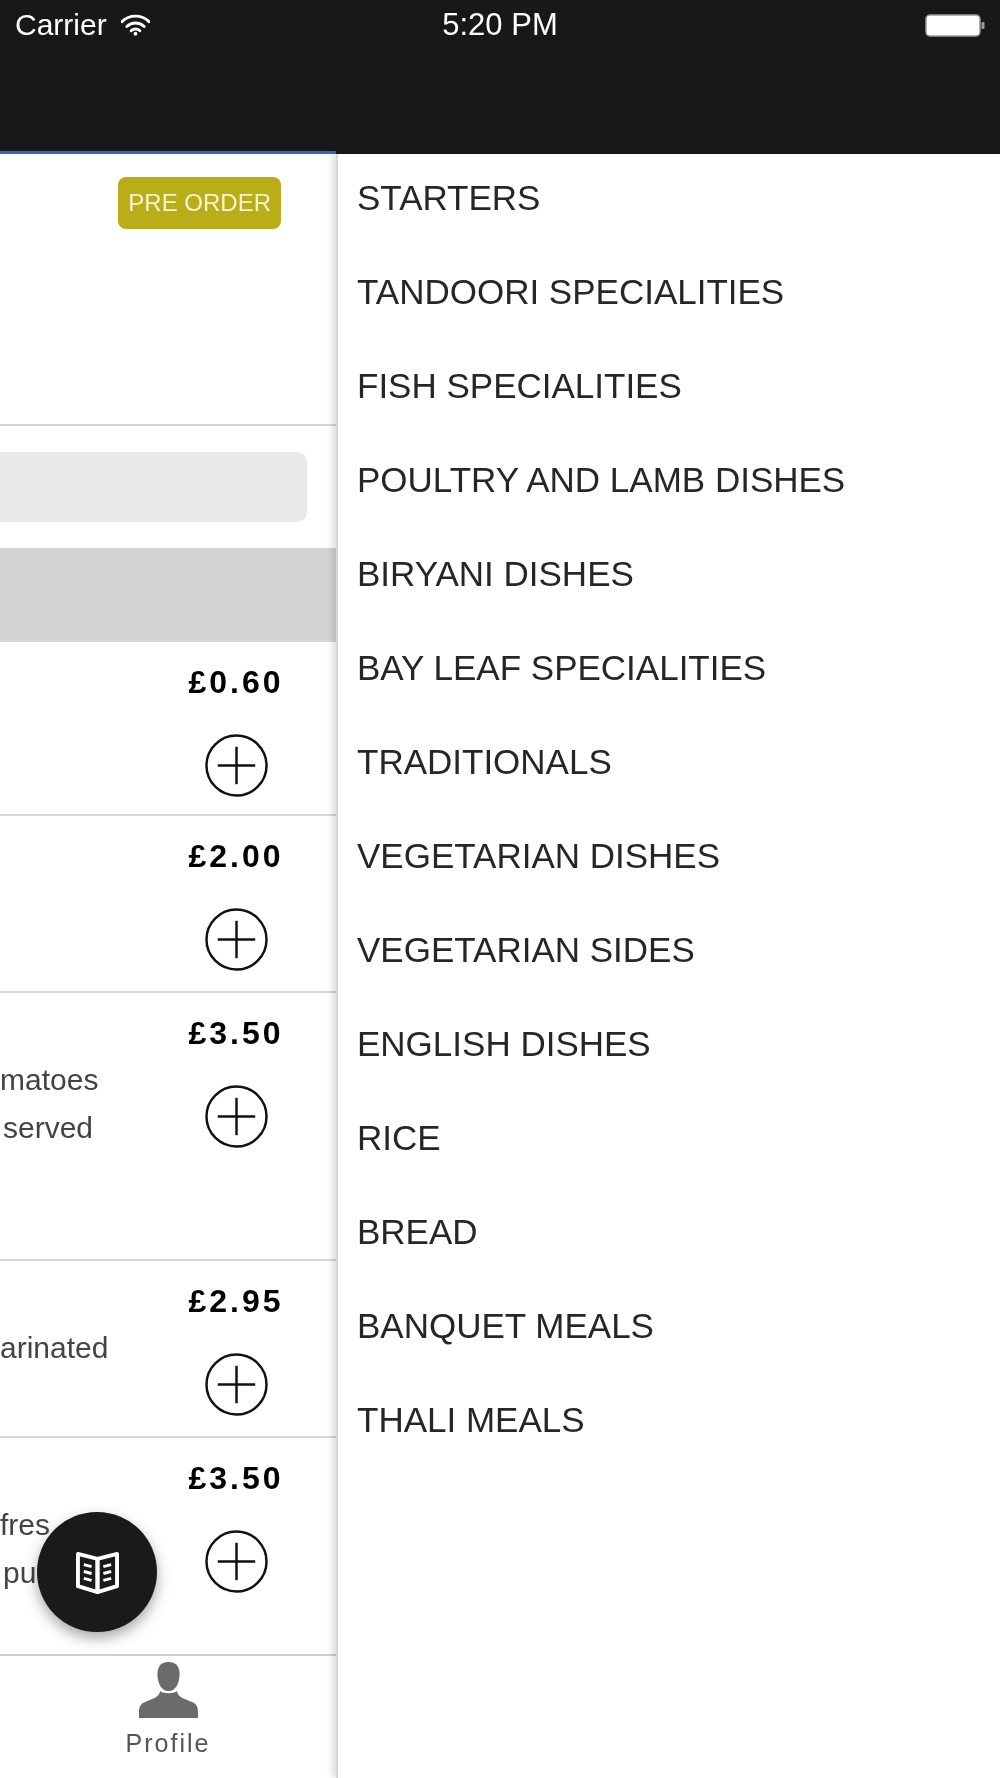  I want to click on category-item: FISH SPECIALITIES, so click(669, 389).